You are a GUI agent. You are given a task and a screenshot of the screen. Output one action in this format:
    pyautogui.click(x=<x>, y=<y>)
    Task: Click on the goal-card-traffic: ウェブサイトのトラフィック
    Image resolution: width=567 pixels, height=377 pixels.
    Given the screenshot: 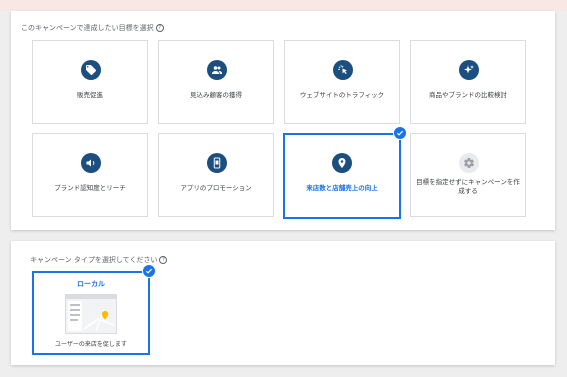 What is the action you would take?
    pyautogui.click(x=342, y=82)
    